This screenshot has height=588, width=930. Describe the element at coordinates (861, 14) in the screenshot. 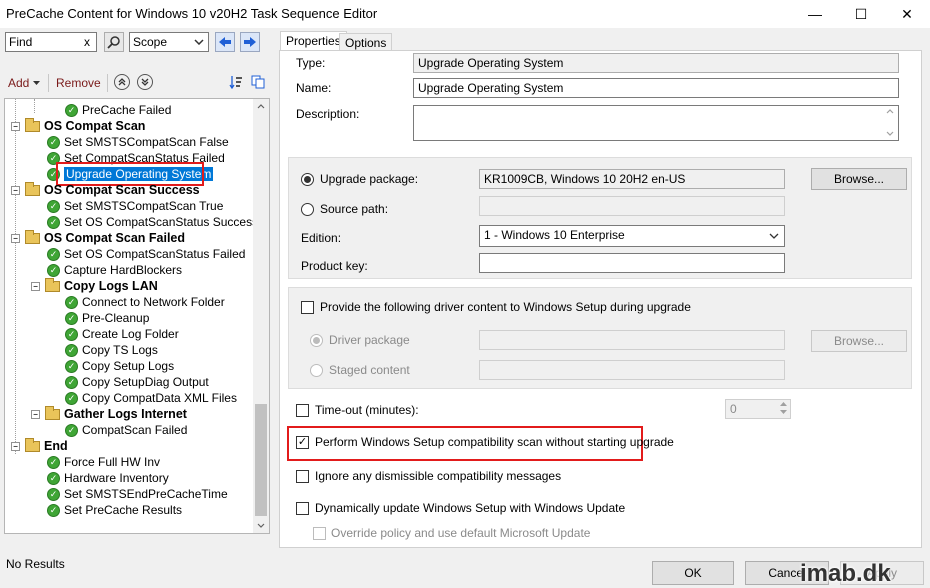

I see `maximize-button: ☐` at that location.